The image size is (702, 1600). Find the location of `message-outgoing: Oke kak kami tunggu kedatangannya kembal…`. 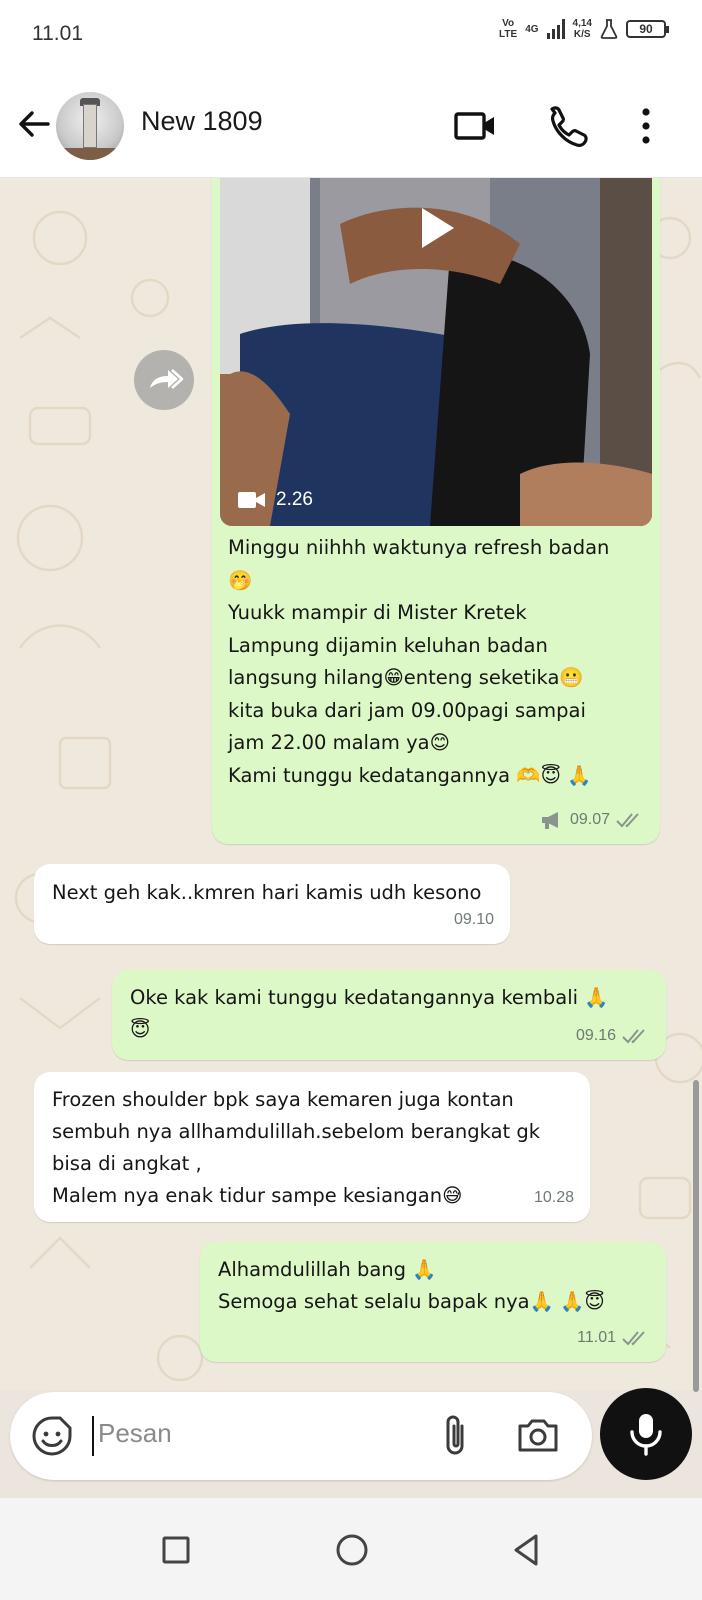

message-outgoing: Oke kak kami tunggu kedatangannya kembal… is located at coordinates (389, 1015).